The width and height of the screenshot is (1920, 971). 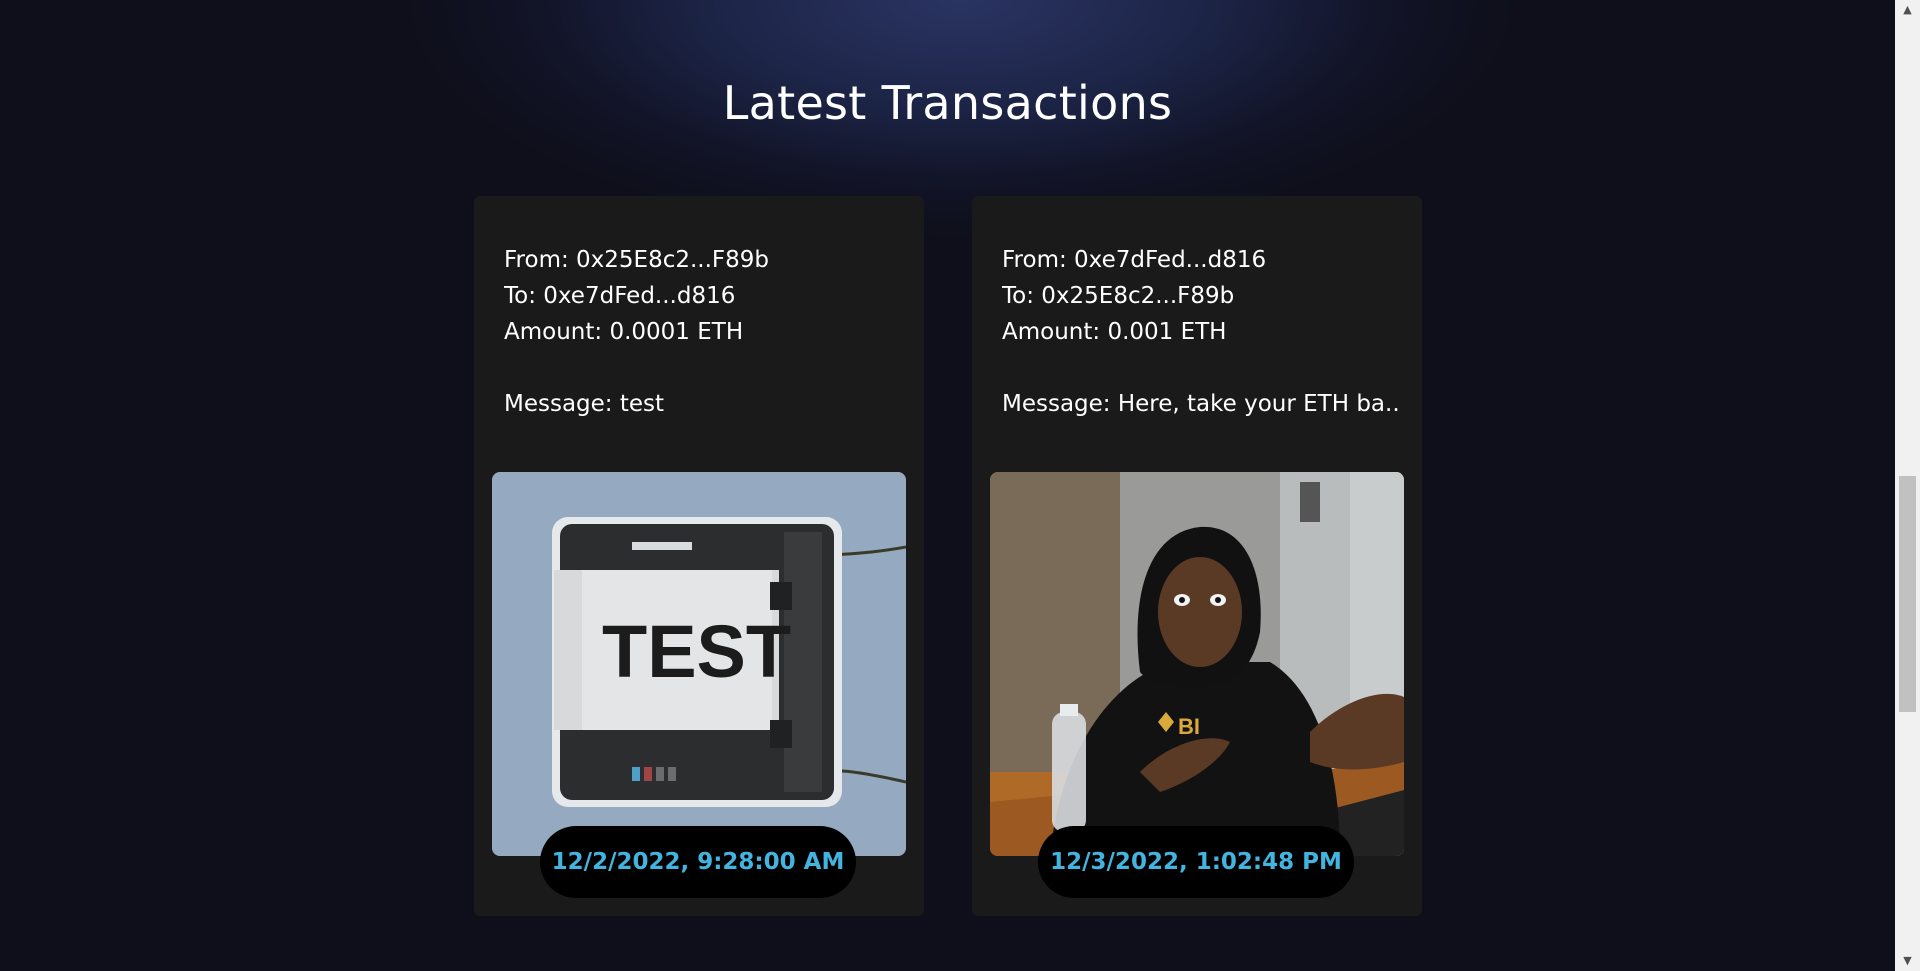 I want to click on gif-caption: TEST, so click(x=696, y=651).